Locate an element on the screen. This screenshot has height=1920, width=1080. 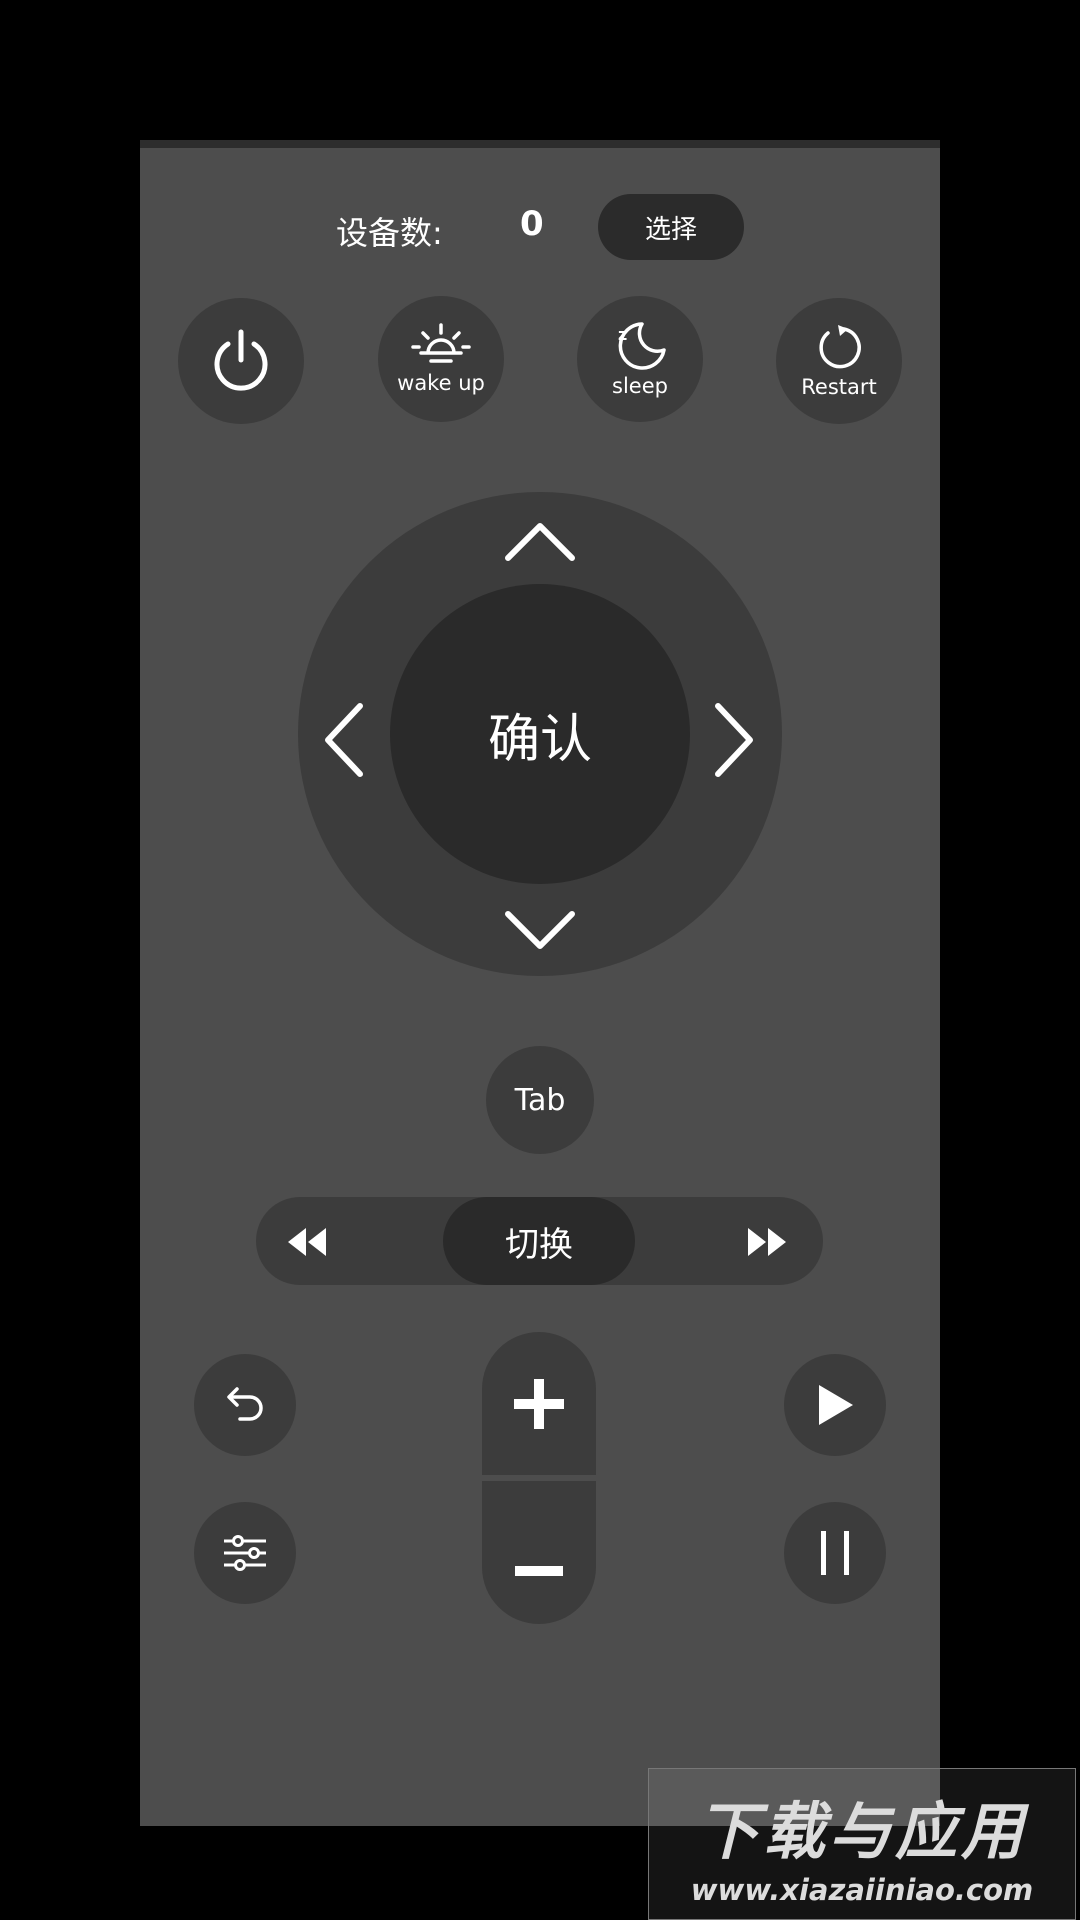
watermark-title: 下载与应用 is located at coordinates (861, 1831).